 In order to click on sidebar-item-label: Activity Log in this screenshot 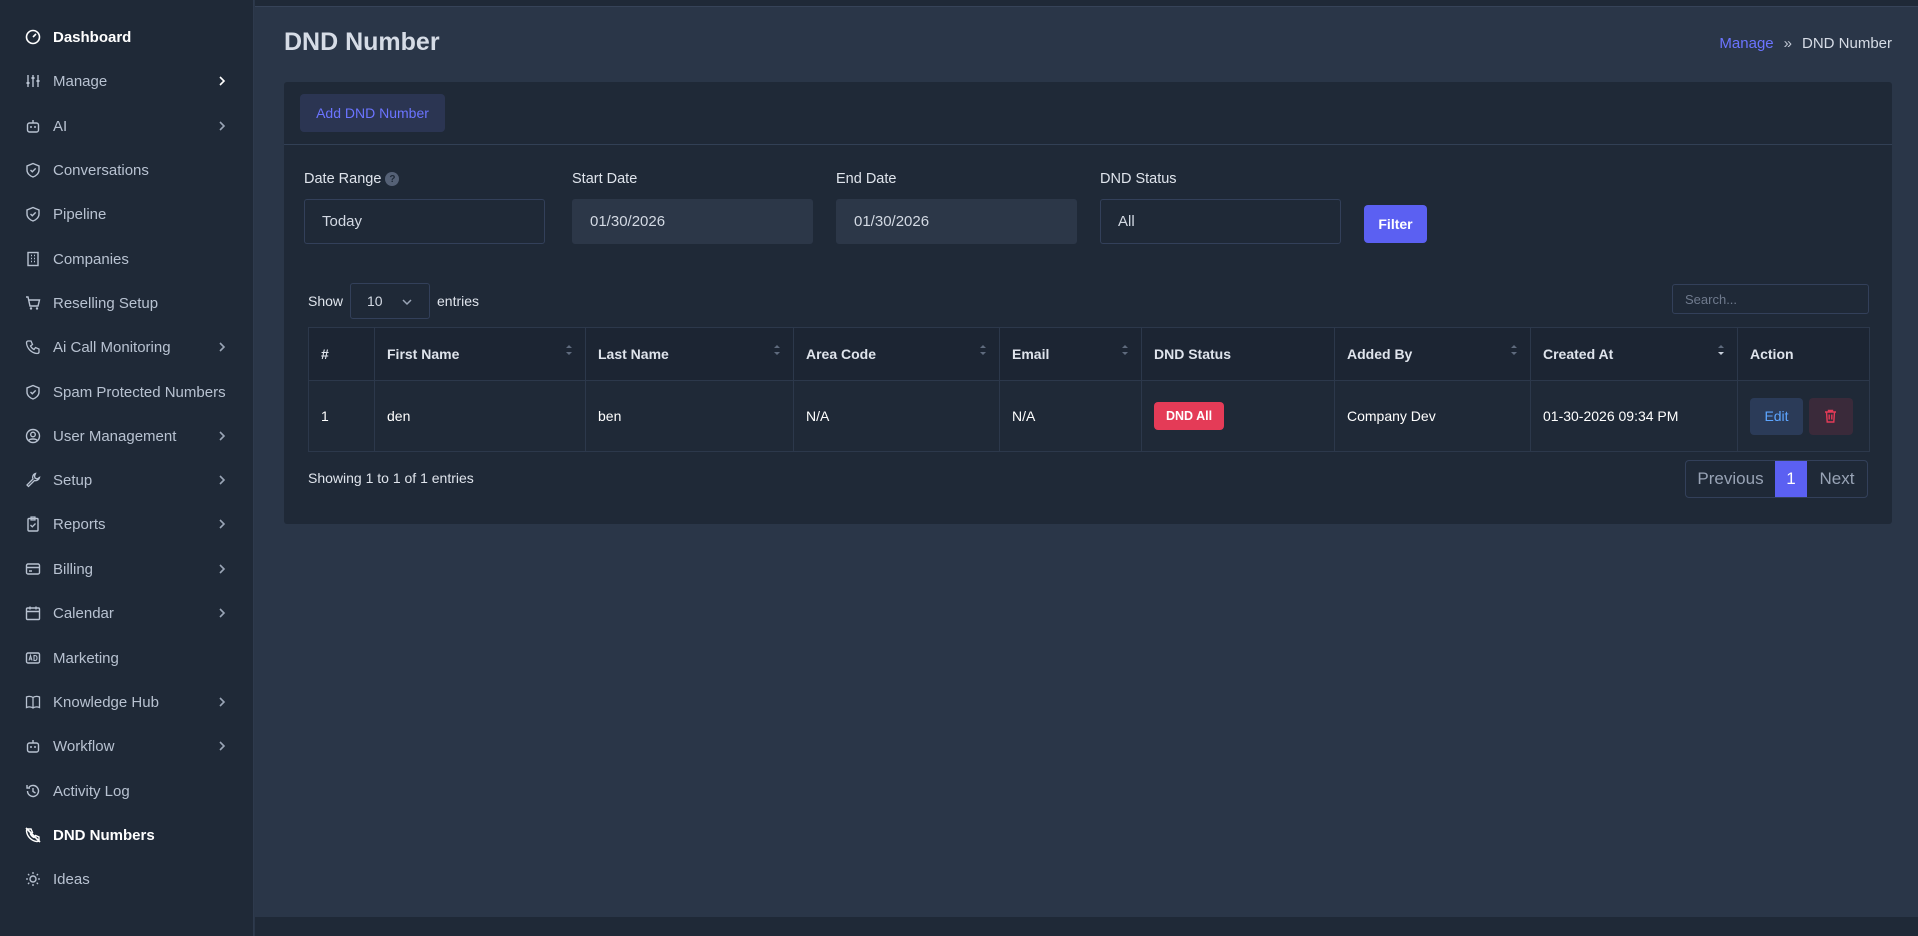, I will do `click(91, 791)`.